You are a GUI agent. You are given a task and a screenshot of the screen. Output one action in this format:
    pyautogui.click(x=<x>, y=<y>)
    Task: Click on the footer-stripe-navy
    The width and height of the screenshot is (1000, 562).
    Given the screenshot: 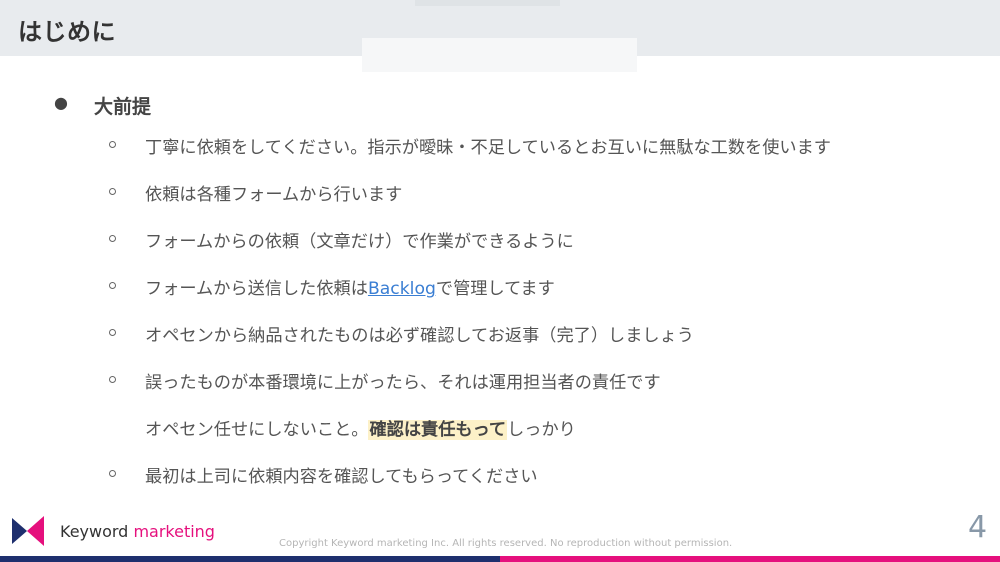 What is the action you would take?
    pyautogui.click(x=250, y=559)
    